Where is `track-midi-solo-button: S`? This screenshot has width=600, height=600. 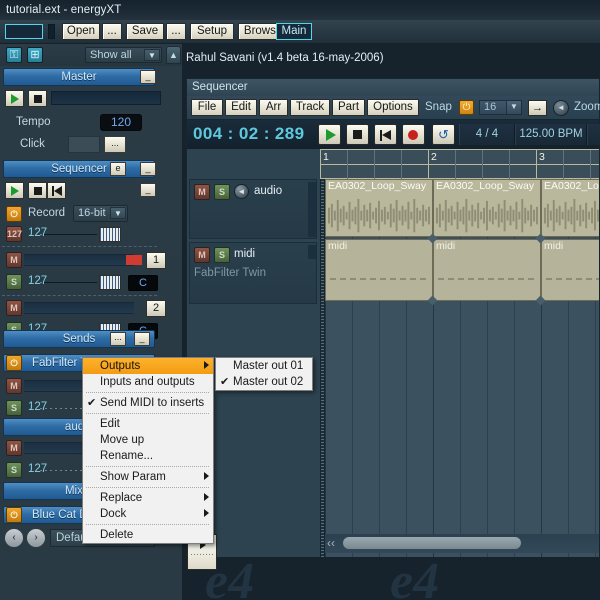
track-midi-solo-button: S is located at coordinates (222, 255).